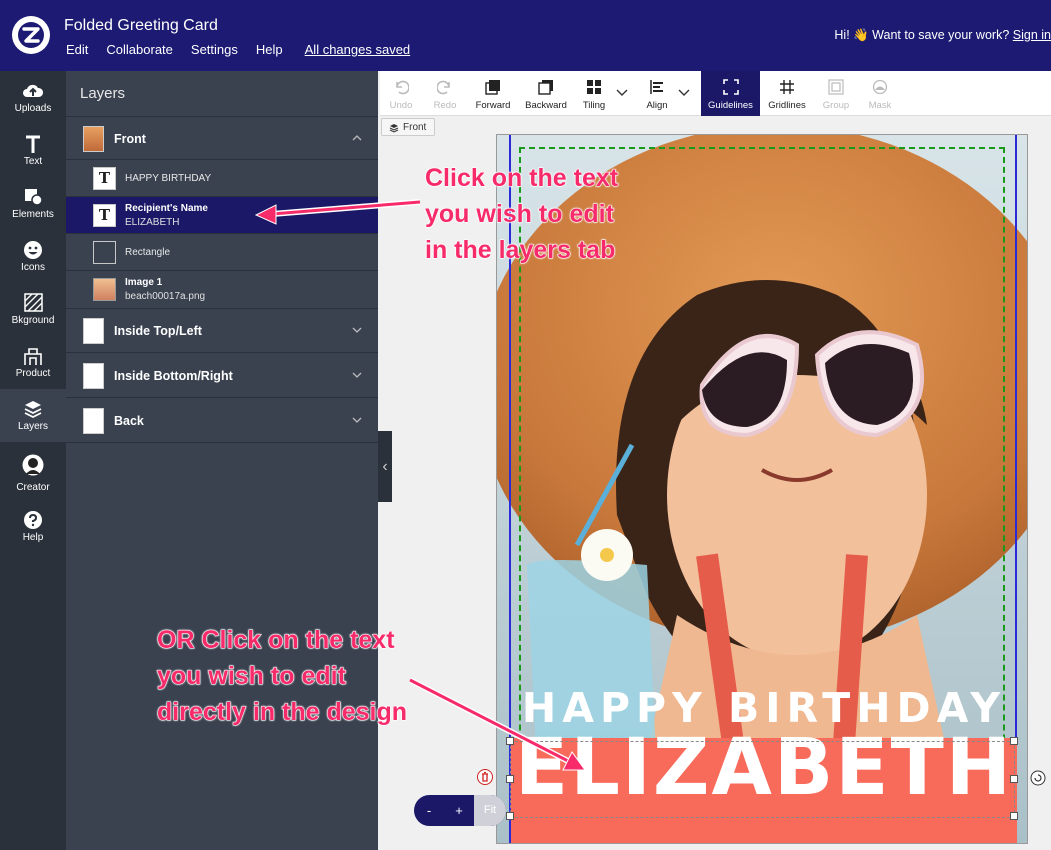 Image resolution: width=1051 pixels, height=850 pixels. I want to click on rectangle-layer-icon, so click(104, 252).